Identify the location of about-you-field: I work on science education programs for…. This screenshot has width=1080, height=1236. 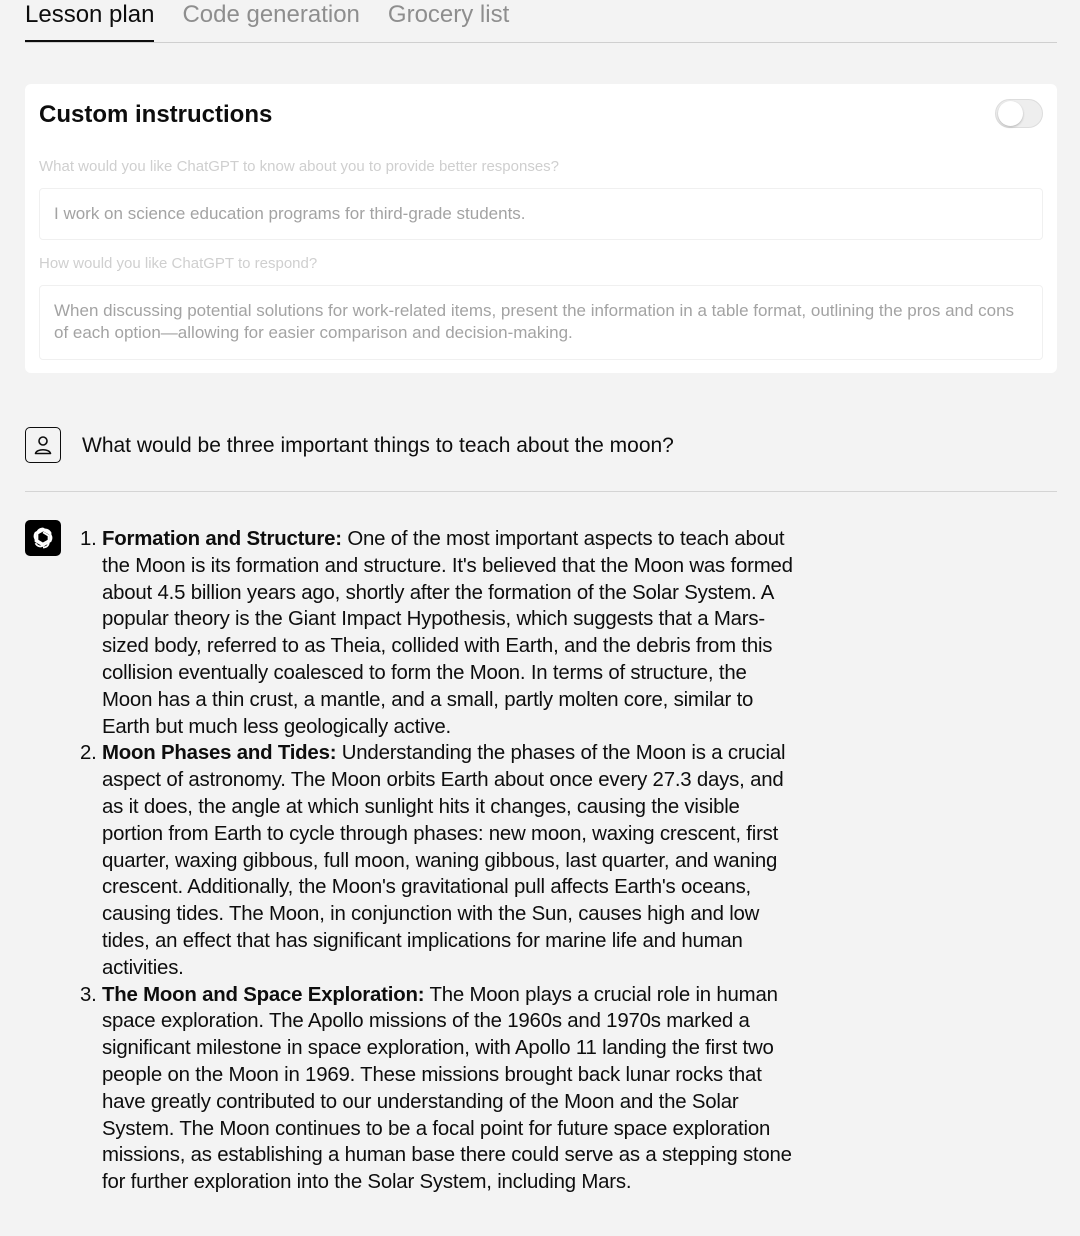
(541, 214).